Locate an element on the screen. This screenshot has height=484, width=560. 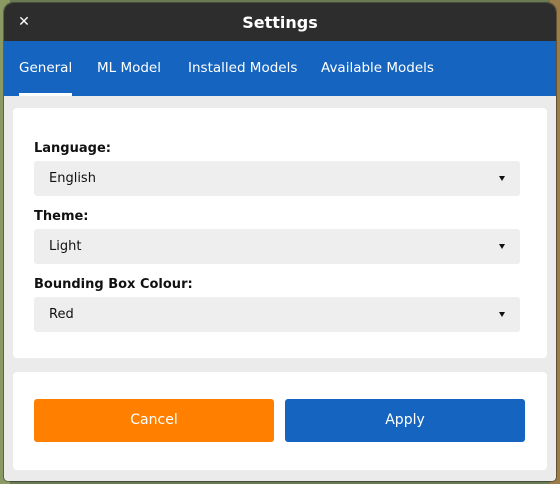
tab-general: General is located at coordinates (46, 68).